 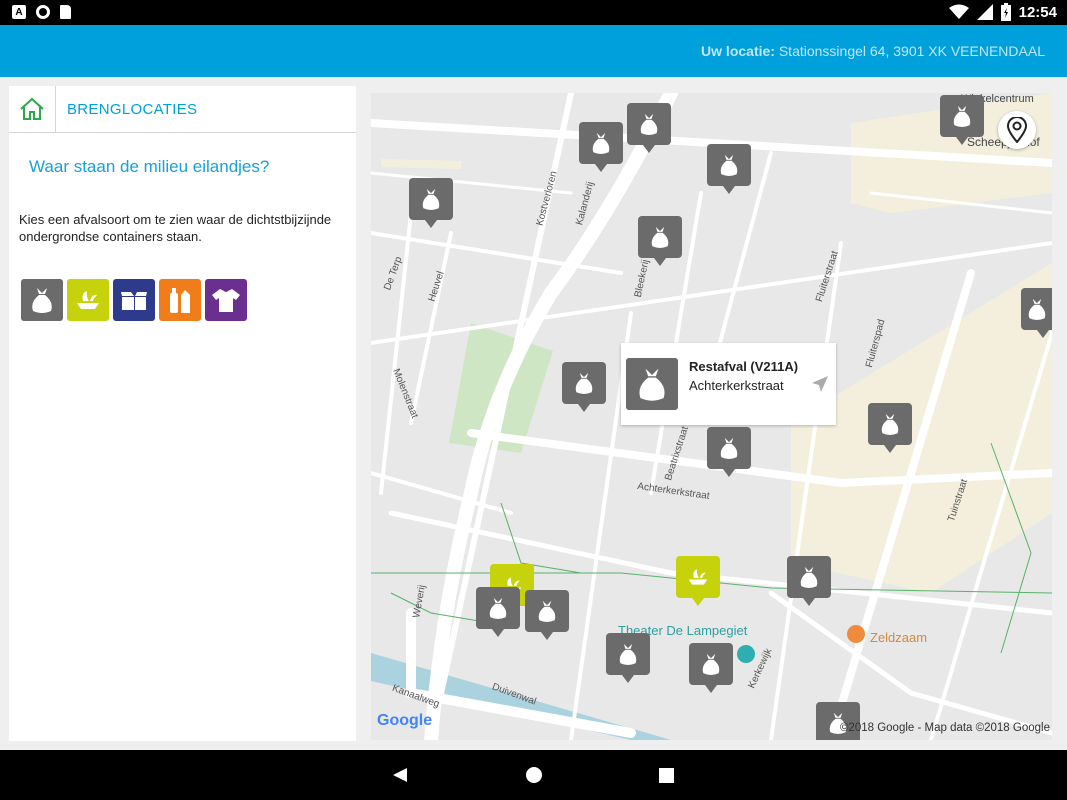 I want to click on home-button, so click(x=32, y=109).